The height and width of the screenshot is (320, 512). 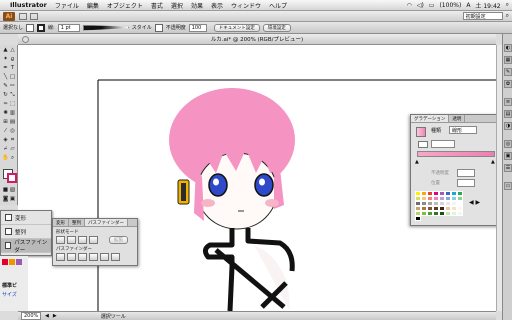 I want to click on gradient-preview, so click(x=421, y=132).